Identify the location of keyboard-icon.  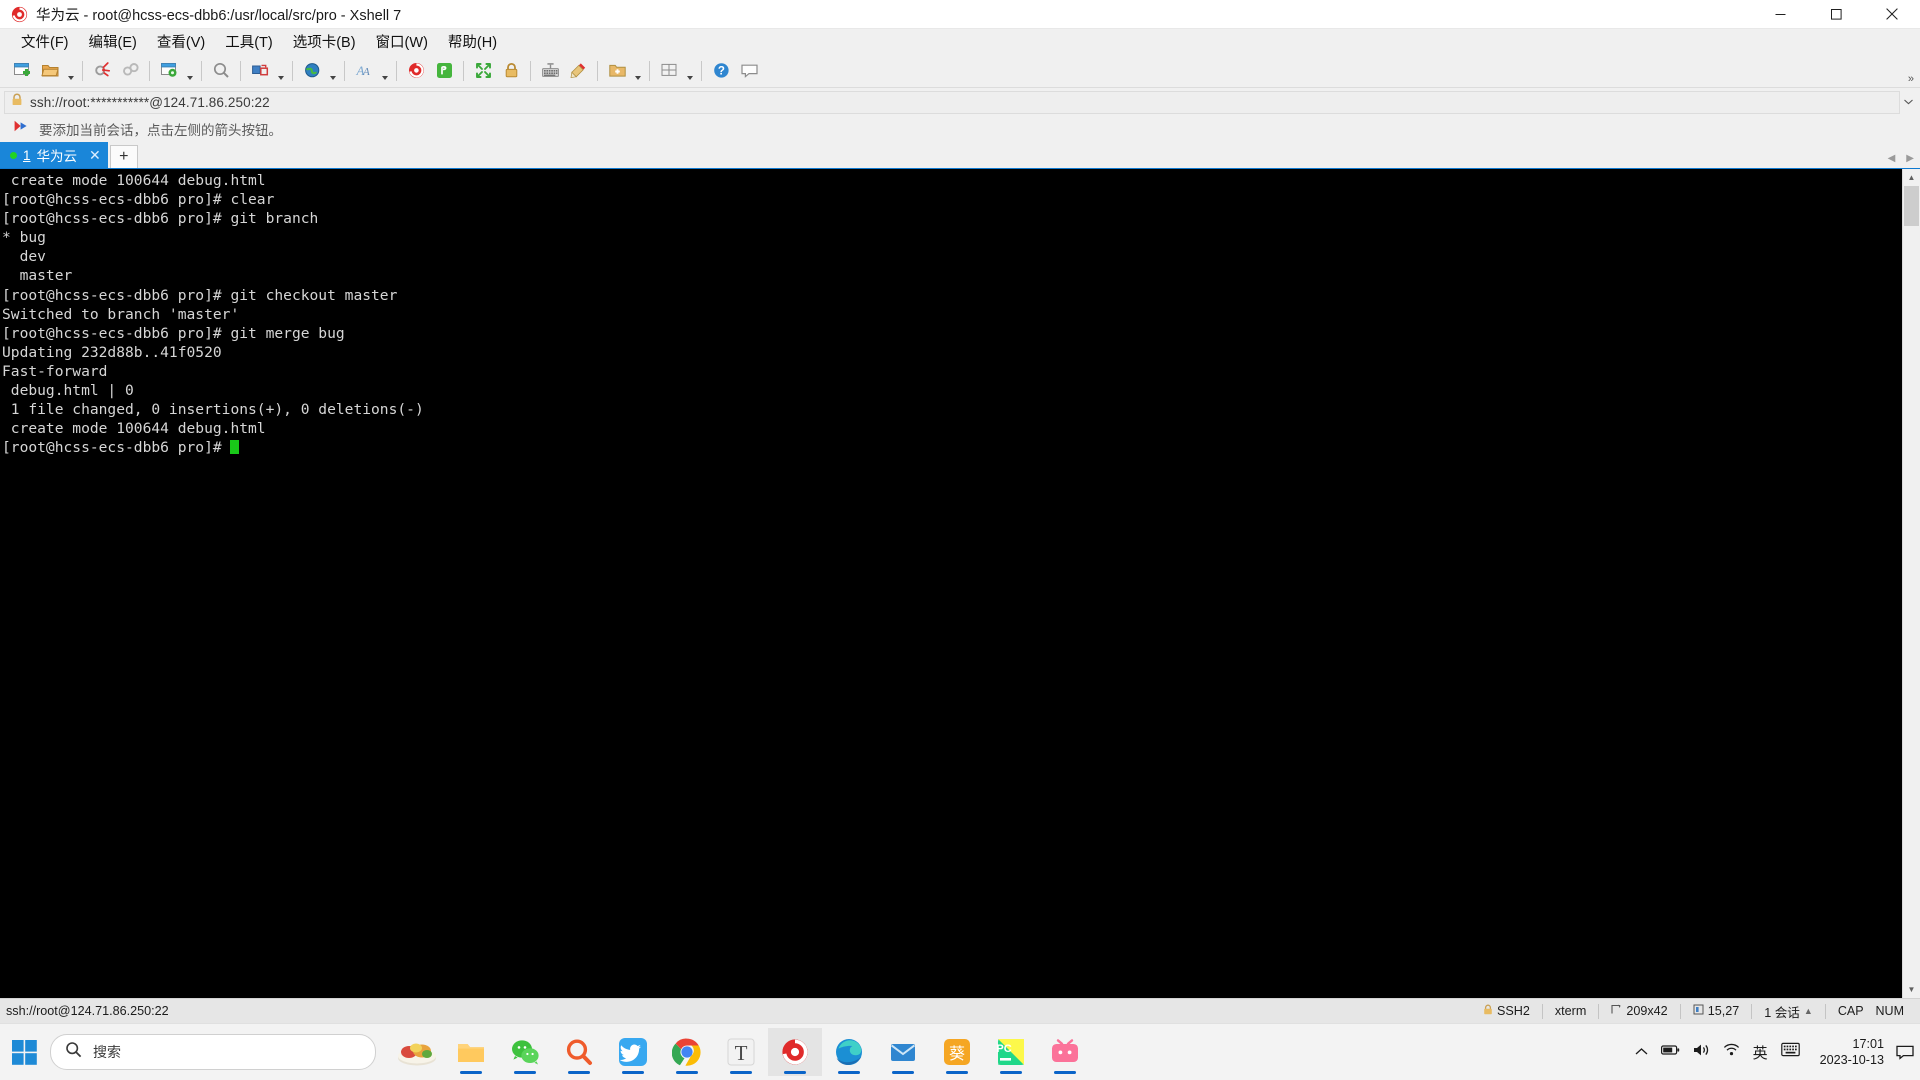
(550, 70).